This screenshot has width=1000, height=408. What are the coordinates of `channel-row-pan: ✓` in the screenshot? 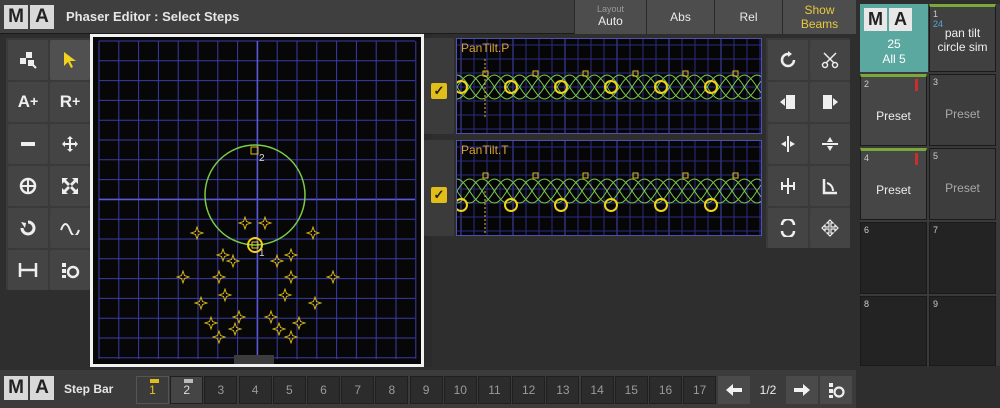 It's located at (439, 86).